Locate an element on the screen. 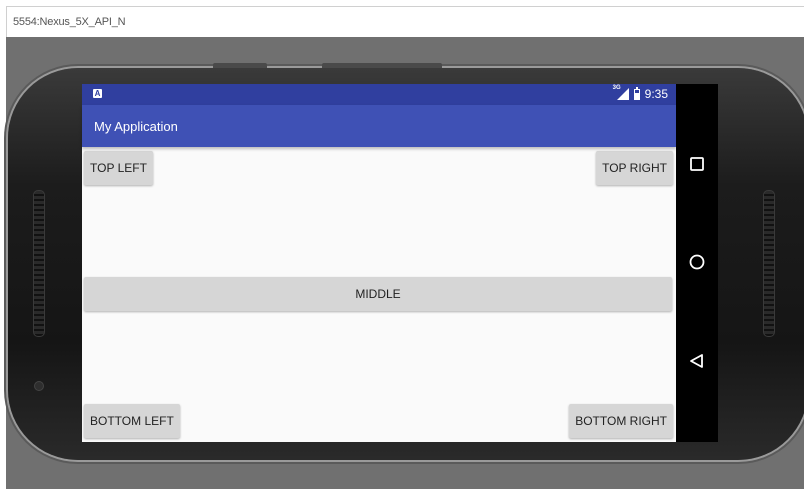  emulator-window-titlebar: 5554:Nexus_5X_API_N is located at coordinates (405, 21).